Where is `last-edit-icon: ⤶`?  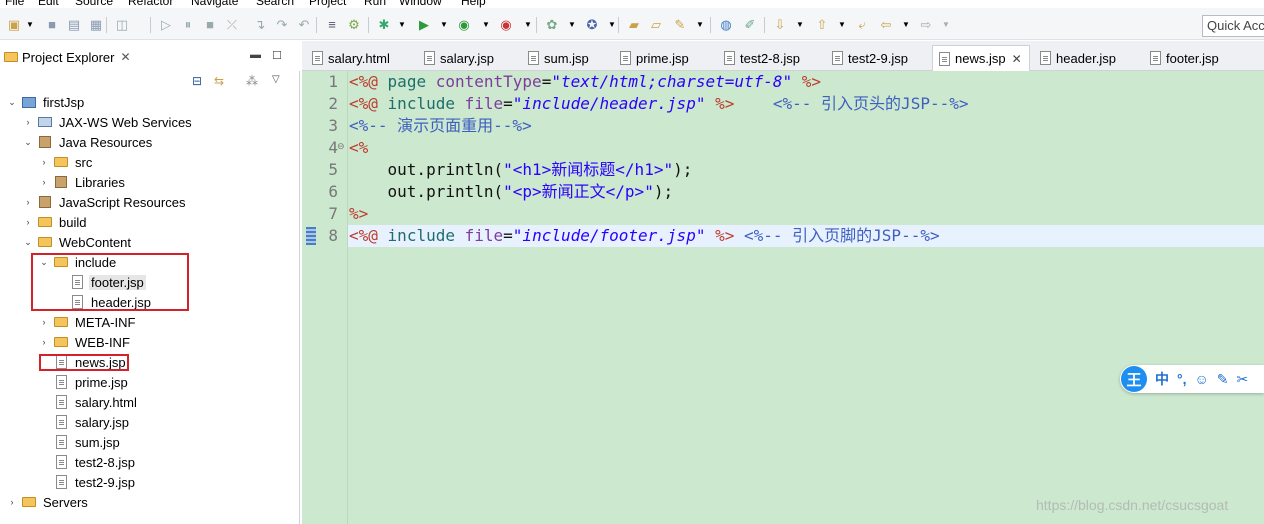
last-edit-icon: ⤶ is located at coordinates (862, 25).